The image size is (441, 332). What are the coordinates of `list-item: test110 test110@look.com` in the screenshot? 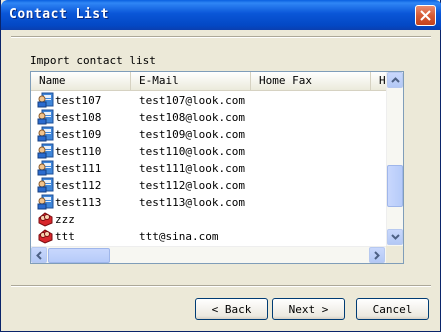 It's located at (208, 151).